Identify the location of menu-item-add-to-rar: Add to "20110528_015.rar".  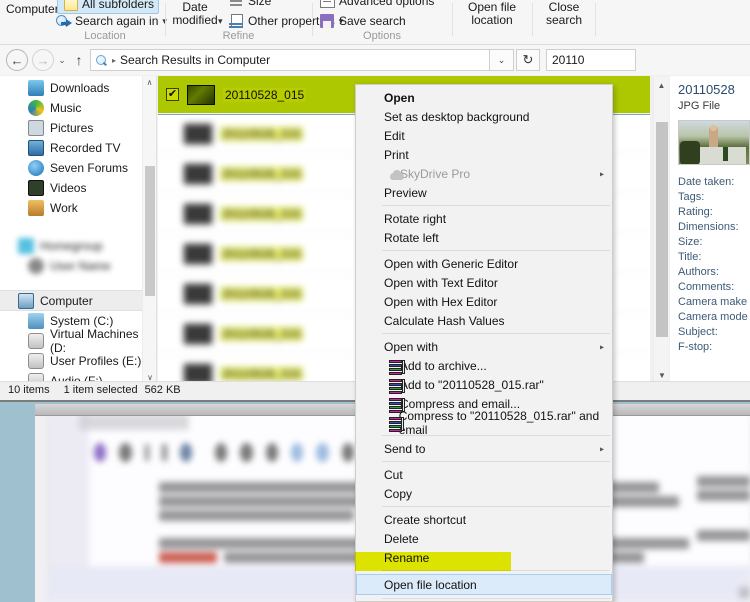
(484, 384).